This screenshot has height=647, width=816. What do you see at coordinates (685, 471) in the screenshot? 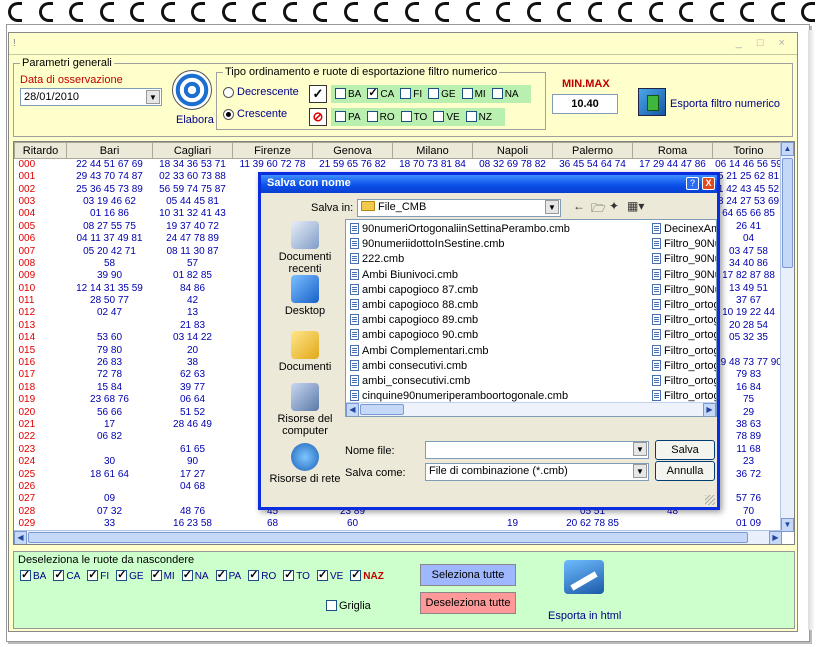
I see `cancel-button: Annulla` at bounding box center [685, 471].